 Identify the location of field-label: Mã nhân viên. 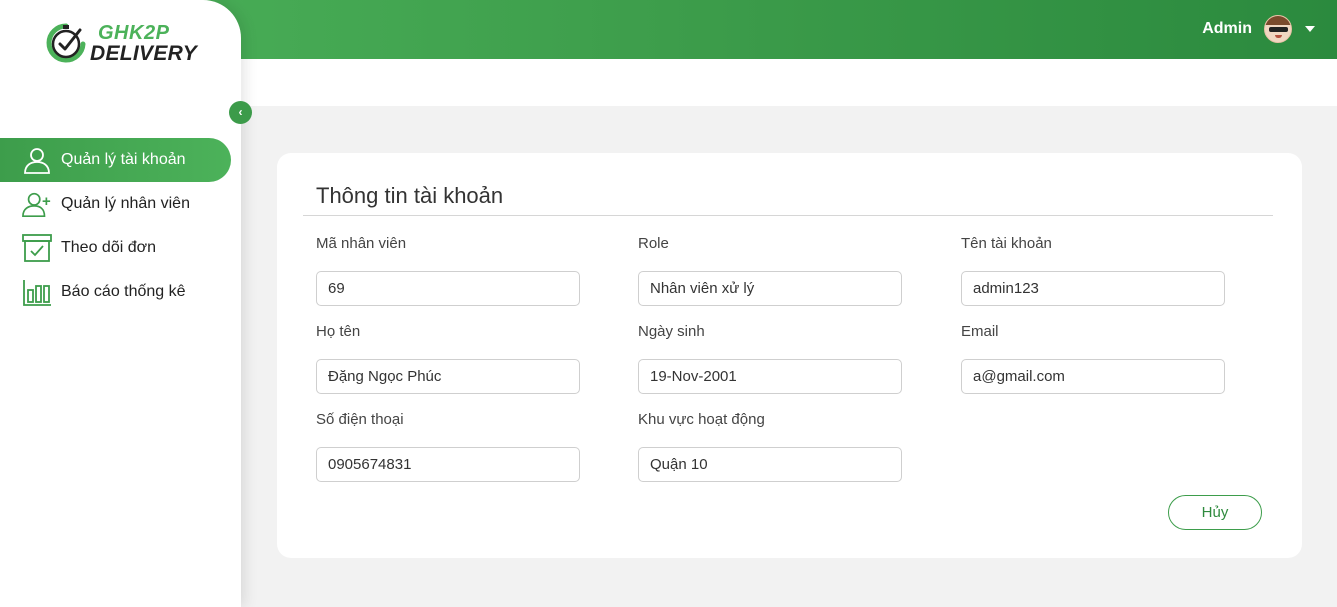
(361, 243).